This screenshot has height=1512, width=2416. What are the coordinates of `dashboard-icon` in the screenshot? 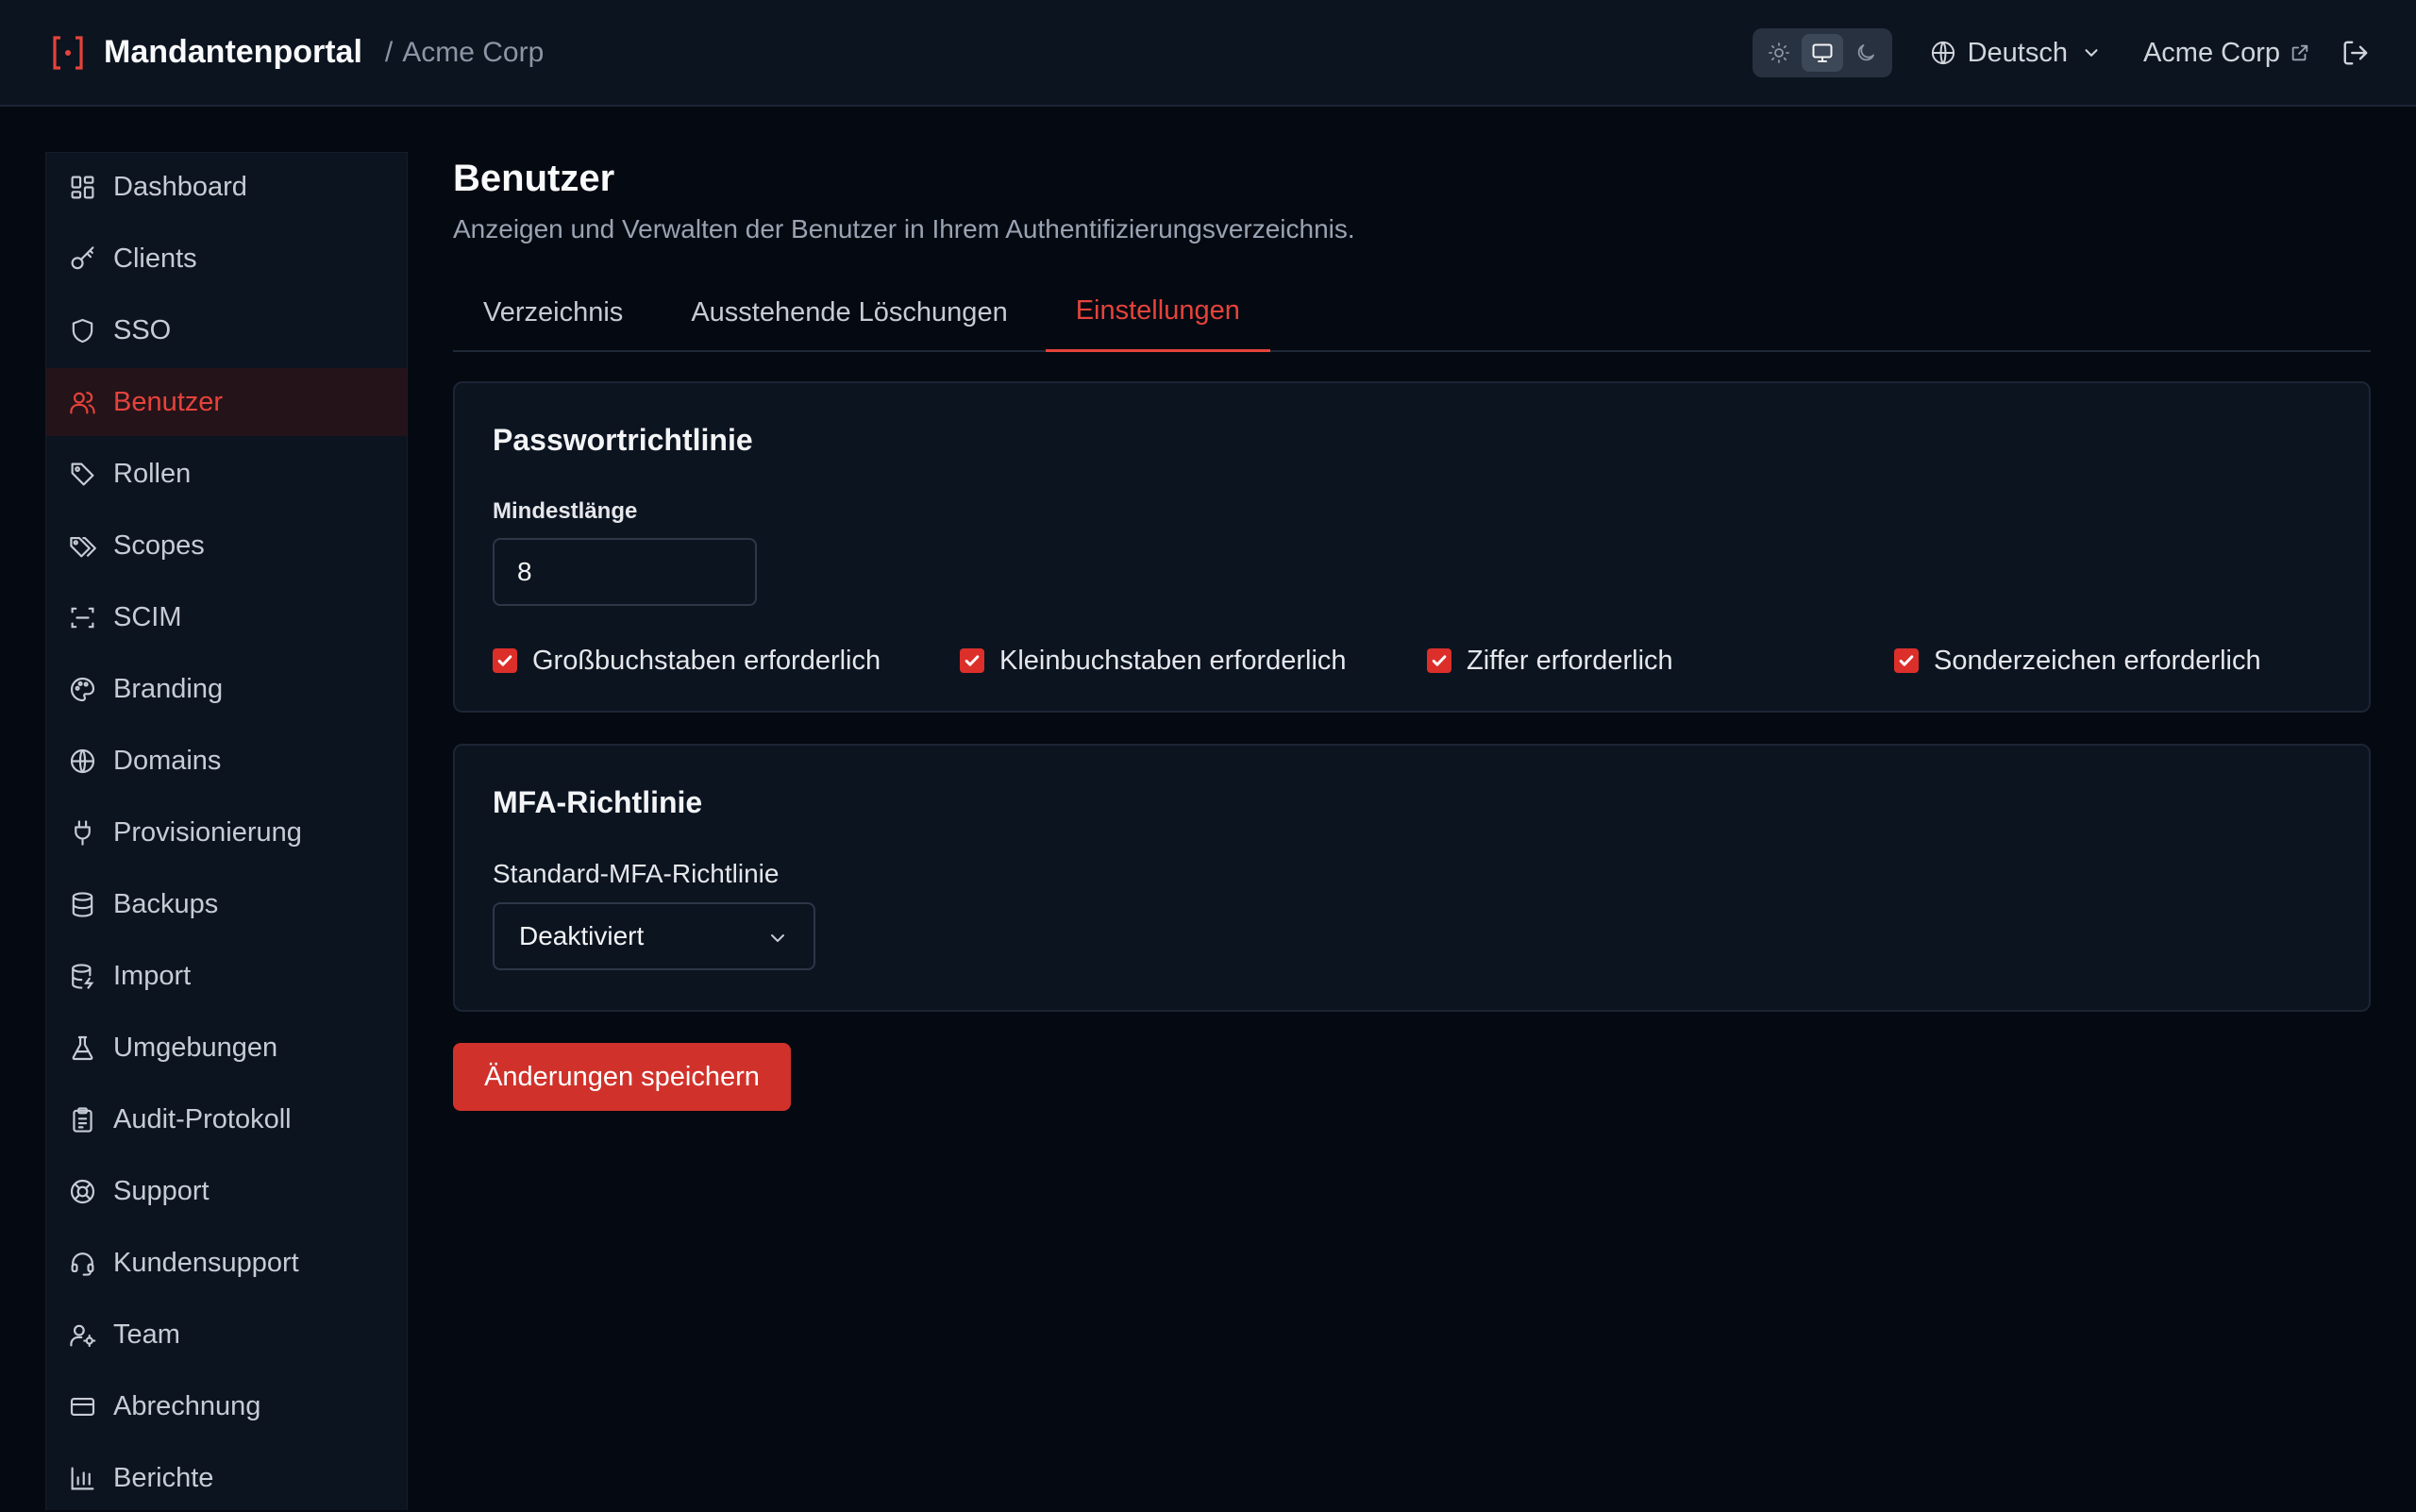 It's located at (82, 187).